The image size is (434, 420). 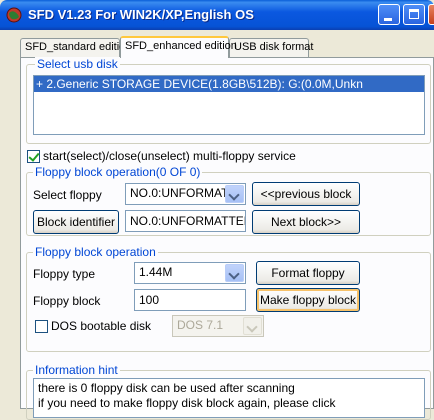 What do you see at coordinates (306, 194) in the screenshot?
I see `previous-block-button: <<previous block` at bounding box center [306, 194].